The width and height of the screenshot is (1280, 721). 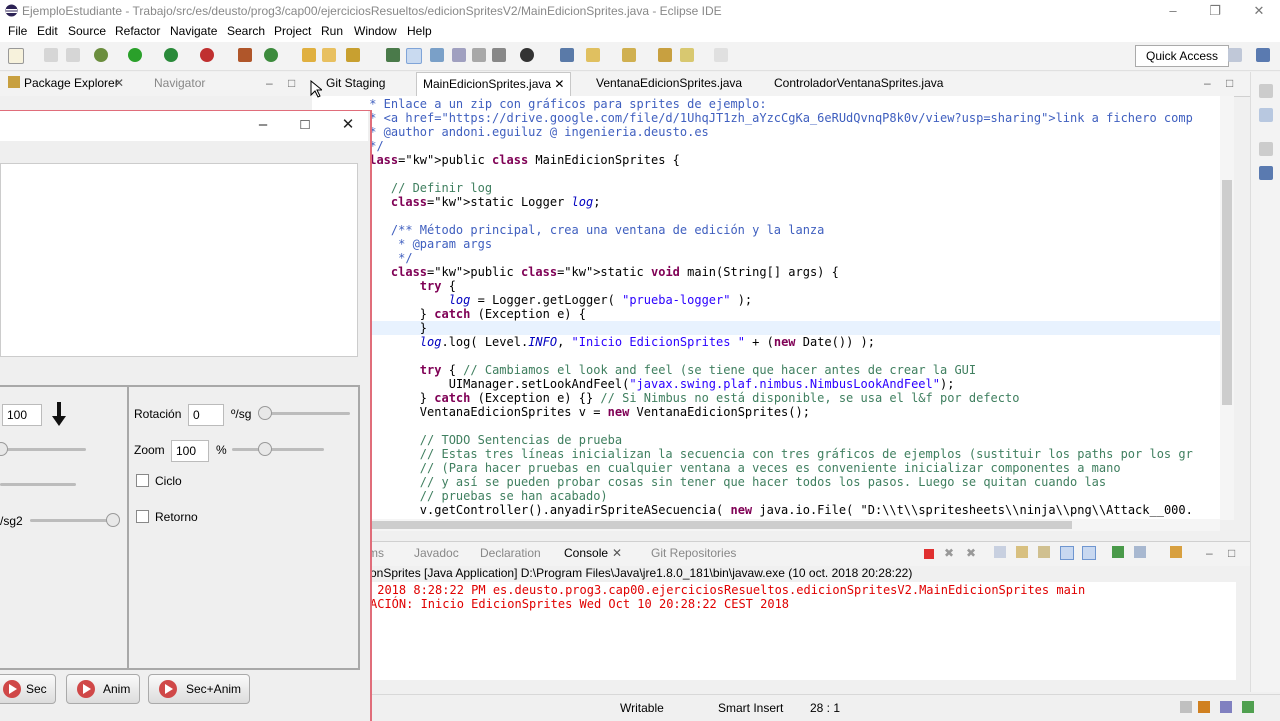 I want to click on search-icon, so click(x=353, y=55).